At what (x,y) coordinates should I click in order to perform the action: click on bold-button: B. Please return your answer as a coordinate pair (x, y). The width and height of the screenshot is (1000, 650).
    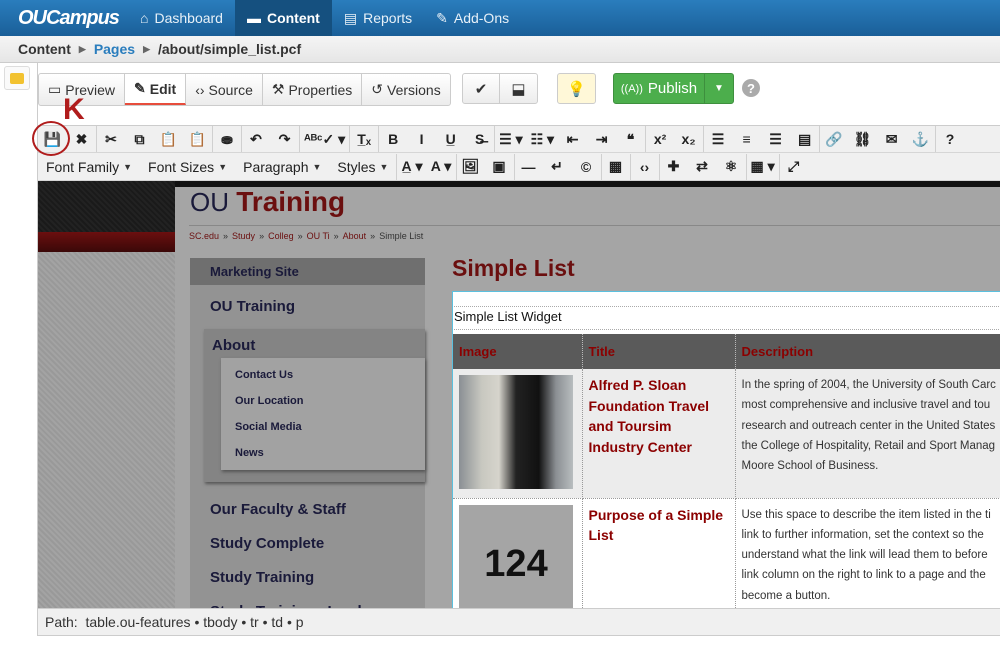
    Looking at the image, I should click on (392, 139).